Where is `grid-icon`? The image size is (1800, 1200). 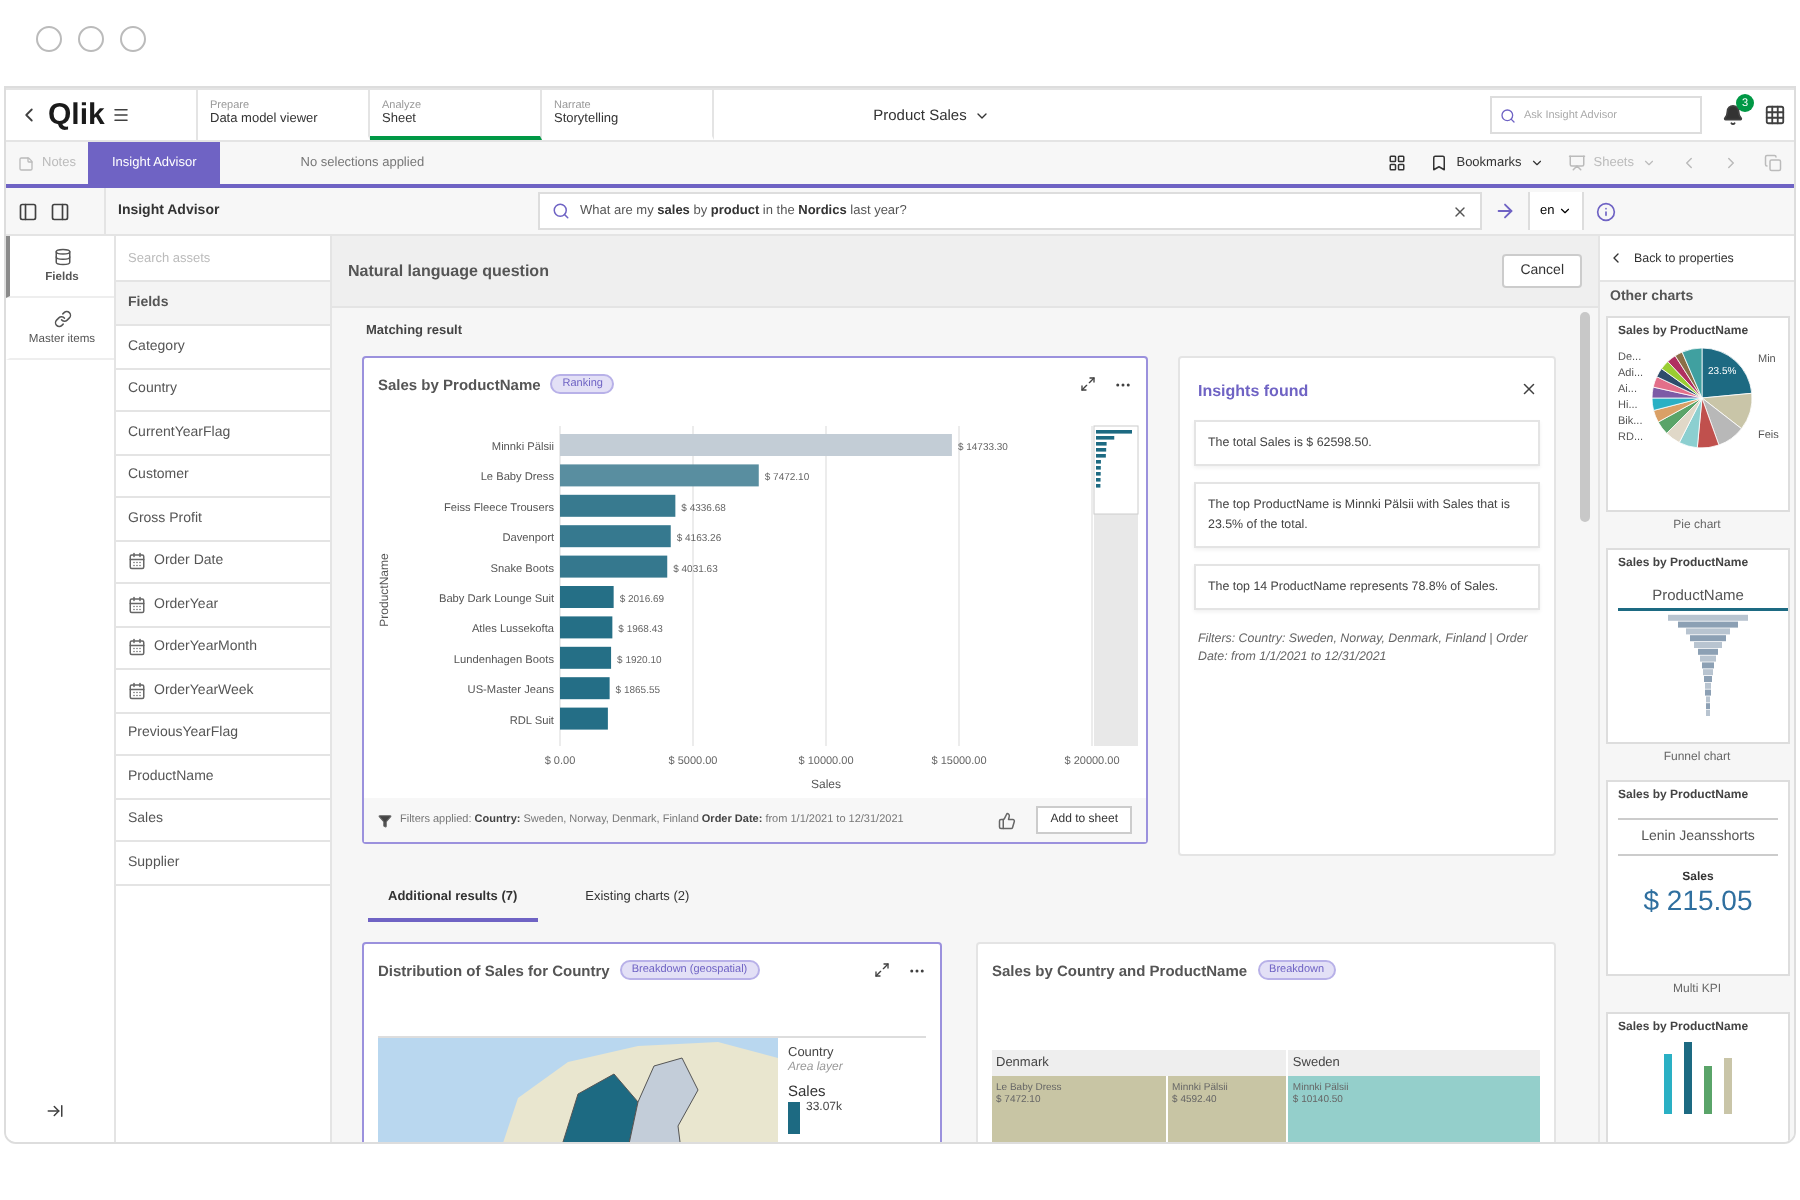
grid-icon is located at coordinates (1397, 163).